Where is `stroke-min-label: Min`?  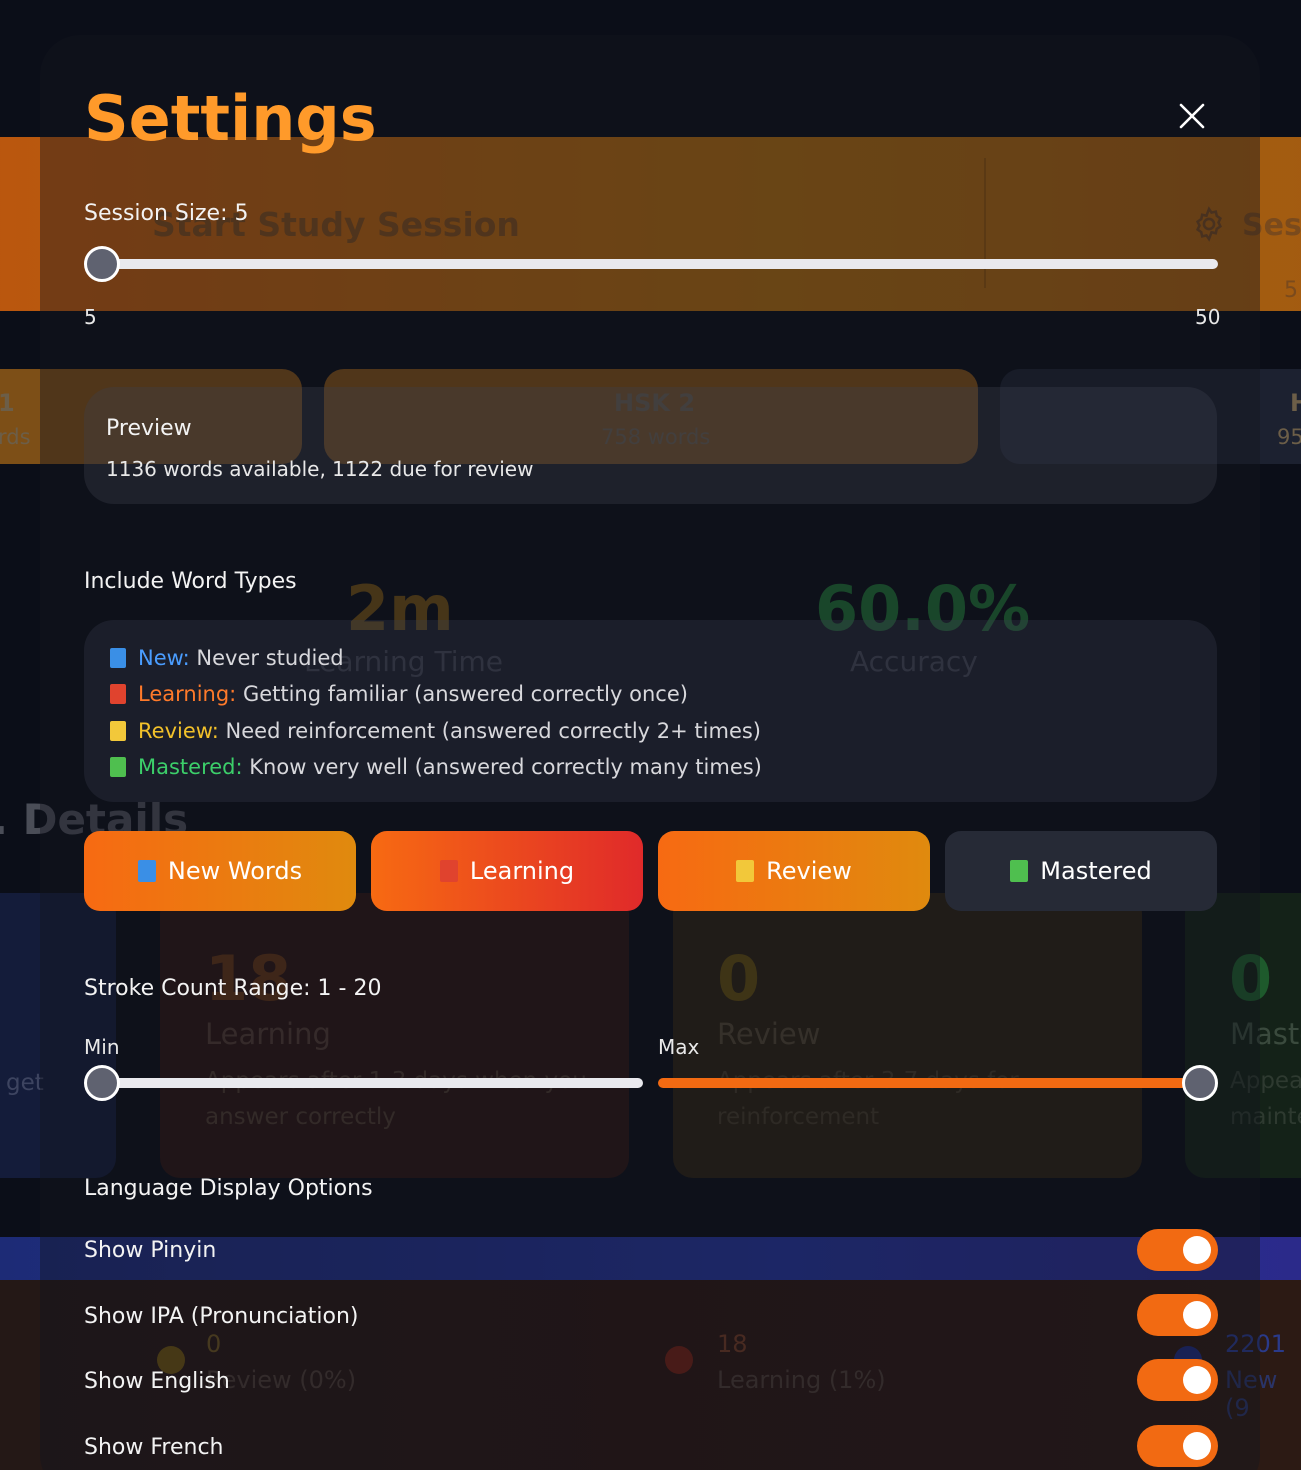
stroke-min-label: Min is located at coordinates (102, 1047).